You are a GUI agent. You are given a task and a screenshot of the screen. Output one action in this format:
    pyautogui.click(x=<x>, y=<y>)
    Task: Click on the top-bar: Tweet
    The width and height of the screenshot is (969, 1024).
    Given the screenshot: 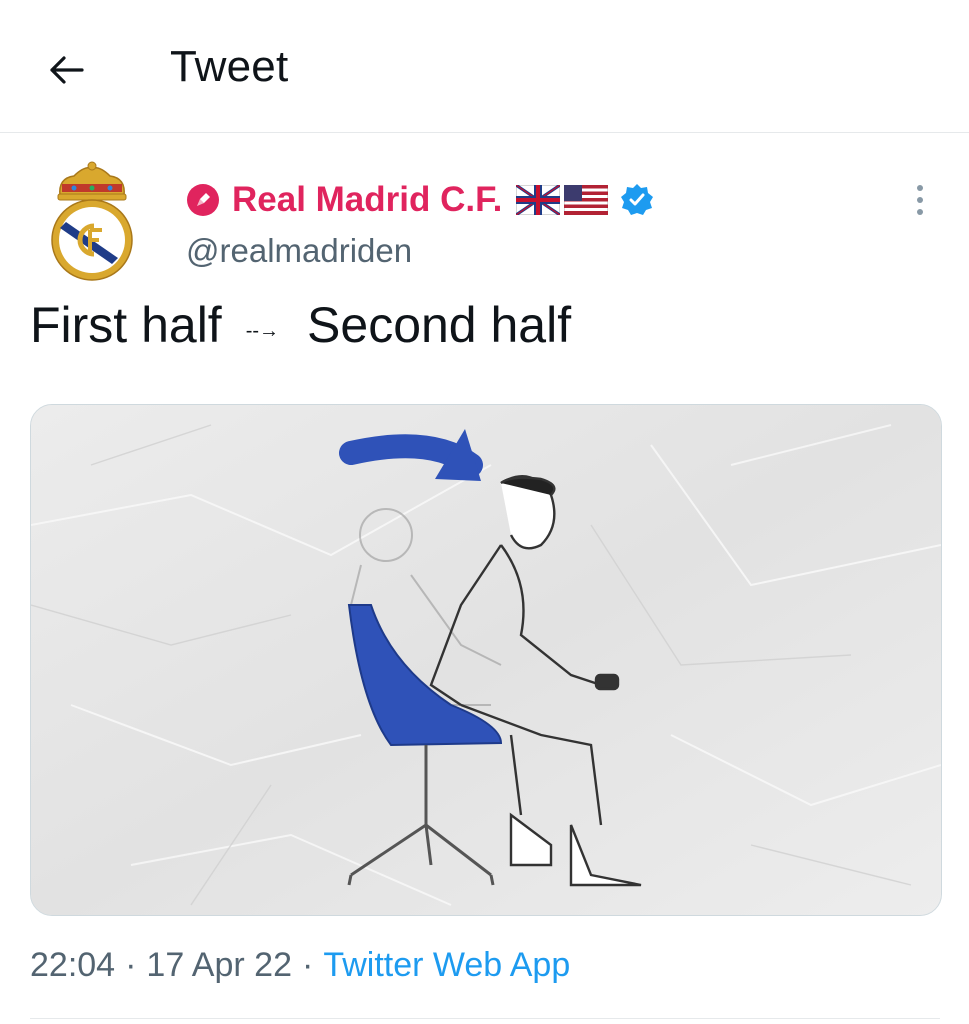 What is the action you would take?
    pyautogui.click(x=484, y=66)
    